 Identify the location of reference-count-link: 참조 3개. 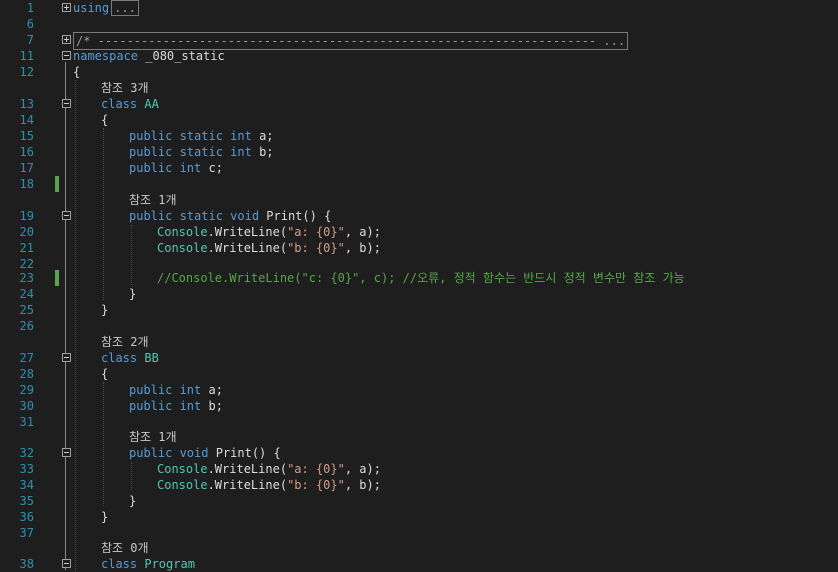
(125, 88).